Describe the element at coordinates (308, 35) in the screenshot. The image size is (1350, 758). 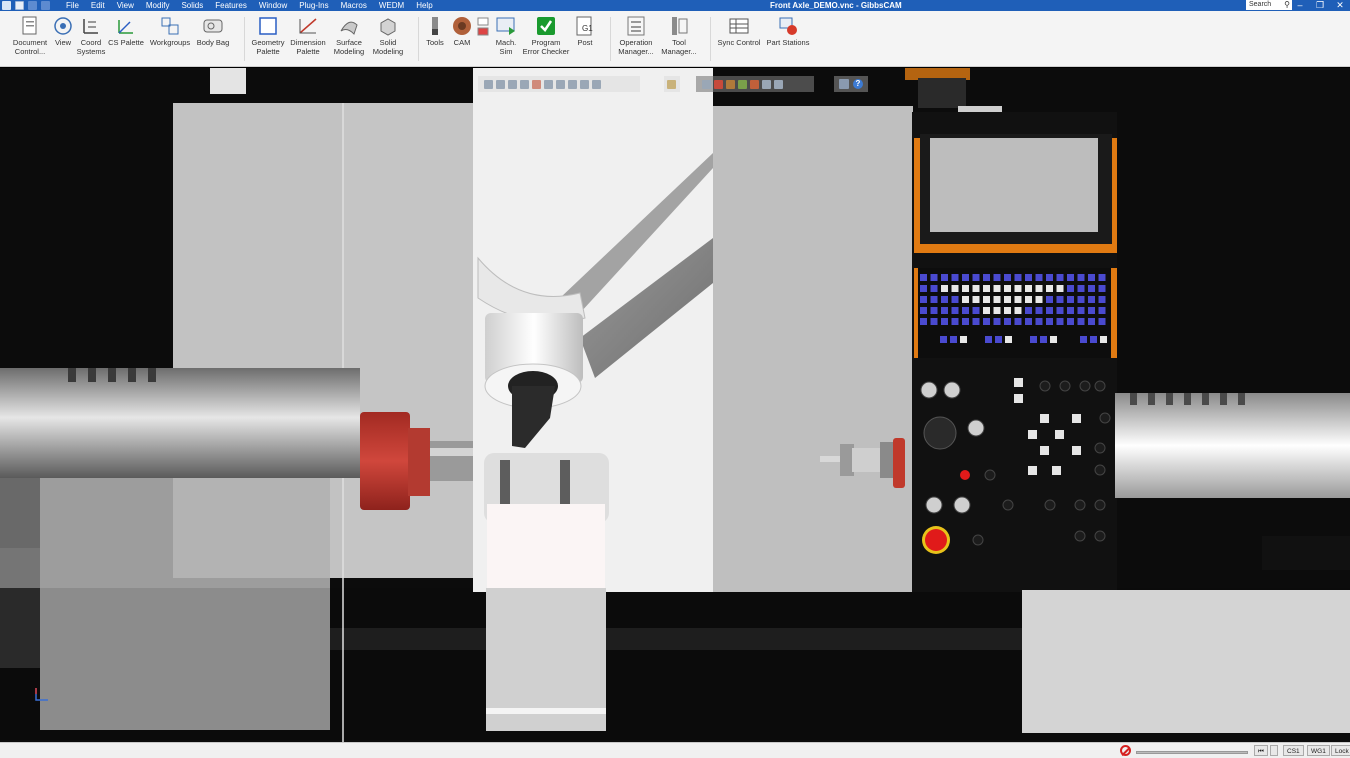
I see `dimension-palette-button: Dimension Palette` at that location.